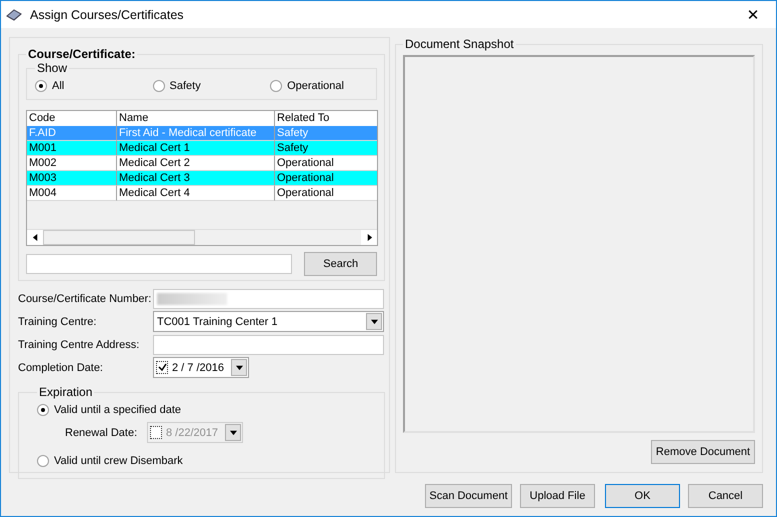  Describe the element at coordinates (85, 298) in the screenshot. I see `field-label: Course/Certificate Number:` at that location.